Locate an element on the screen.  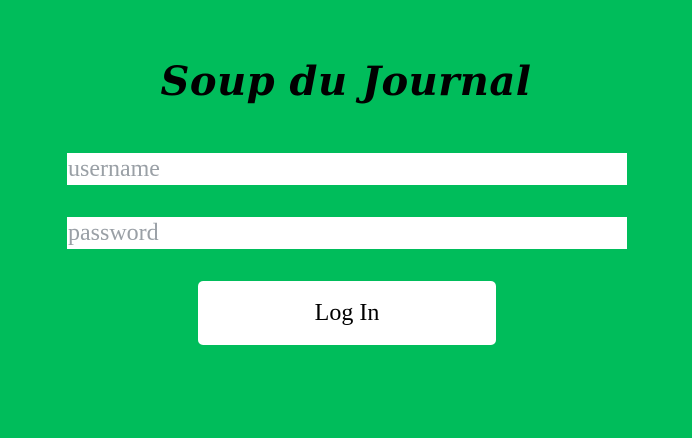
password-field is located at coordinates (347, 233).